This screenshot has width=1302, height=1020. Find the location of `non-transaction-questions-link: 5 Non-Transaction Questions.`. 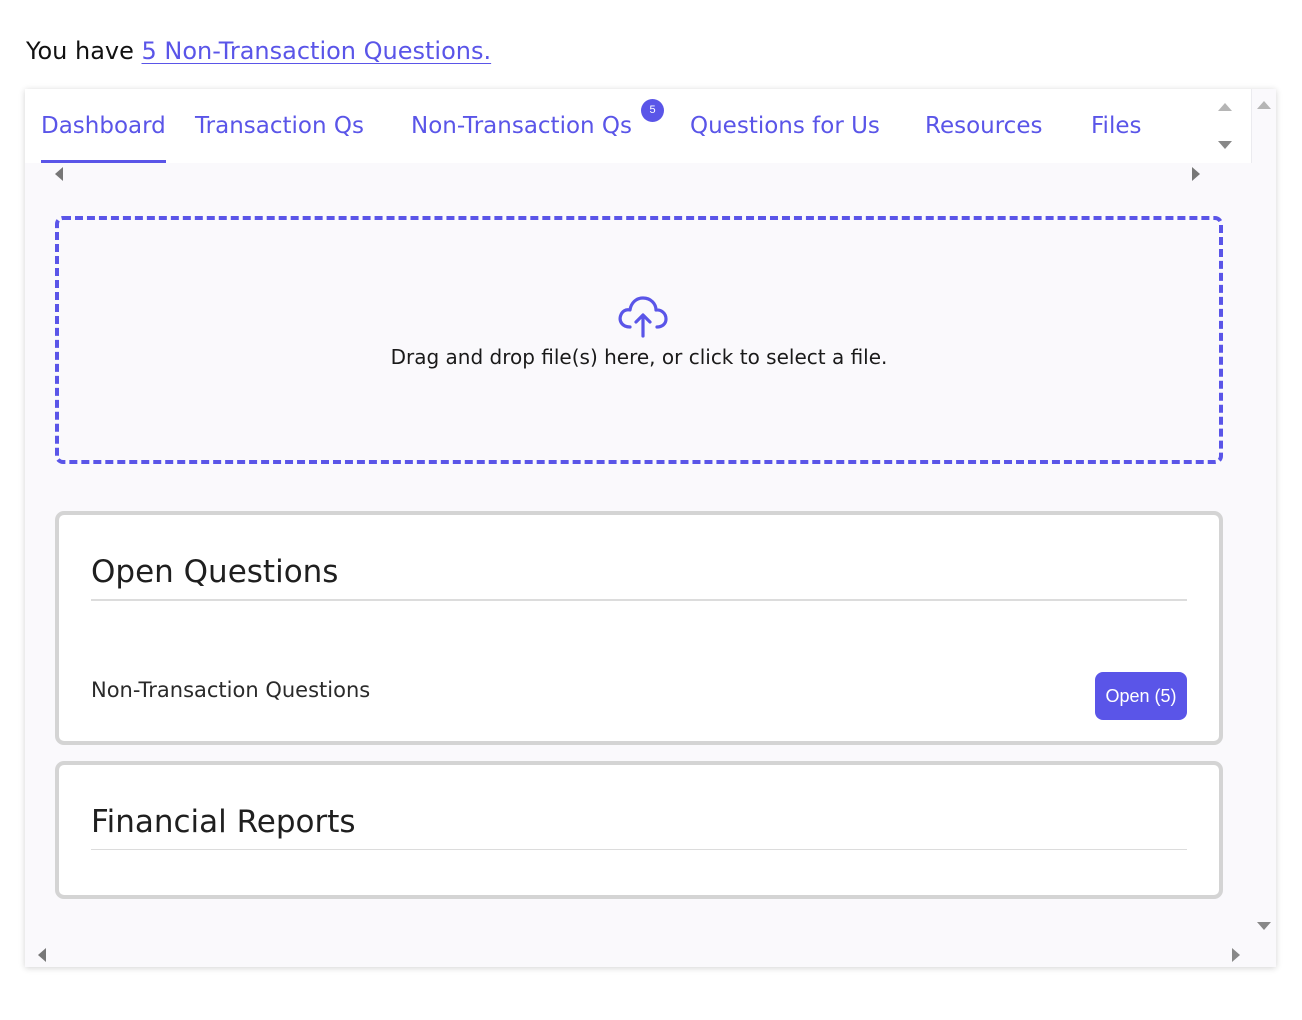

non-transaction-questions-link: 5 Non-Transaction Questions. is located at coordinates (317, 51).